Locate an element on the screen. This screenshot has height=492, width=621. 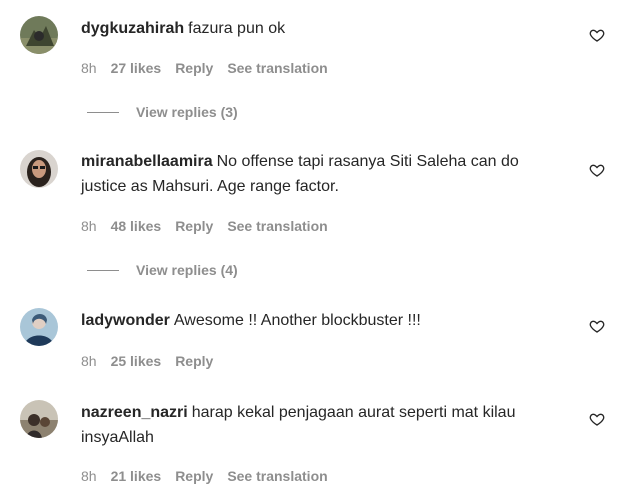
view-replies-button: View replies (3) is located at coordinates (162, 112).